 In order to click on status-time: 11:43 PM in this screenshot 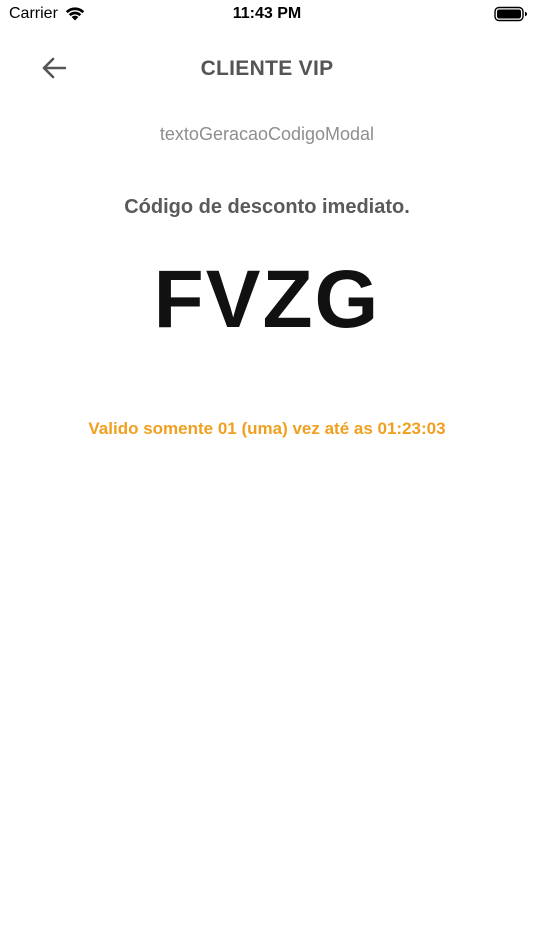, I will do `click(267, 13)`.